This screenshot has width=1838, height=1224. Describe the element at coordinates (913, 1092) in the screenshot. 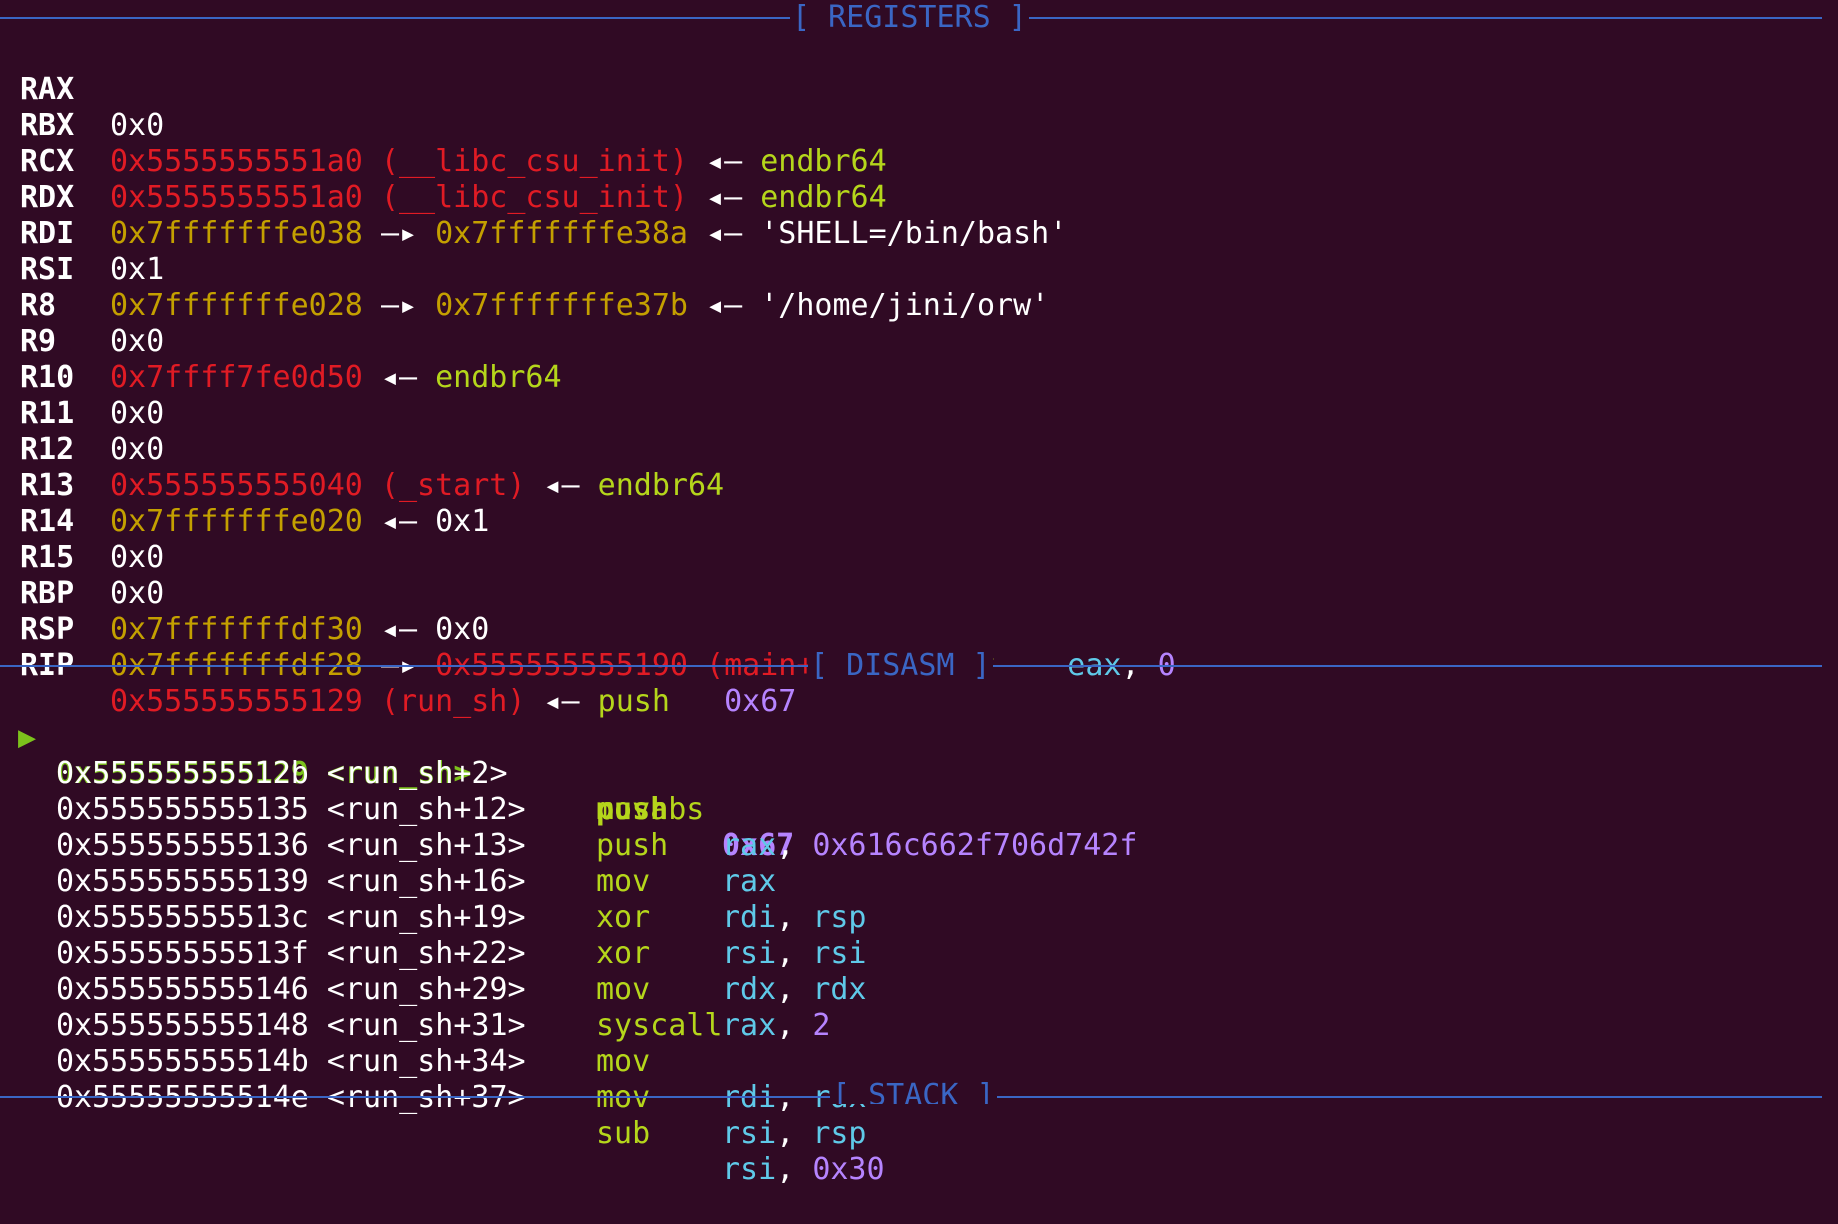

I see `stack-title: [ STACK ]` at that location.